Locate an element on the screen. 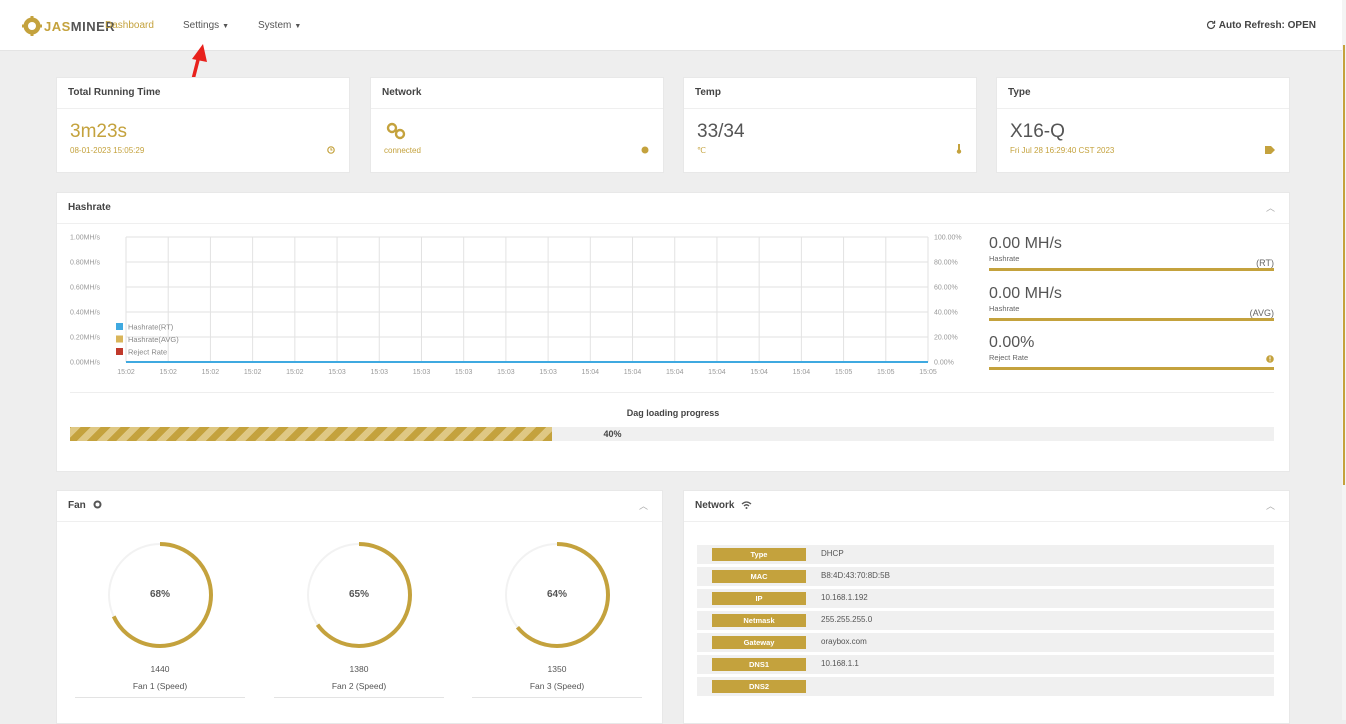  network-panel-title: Network is located at coordinates (715, 505).